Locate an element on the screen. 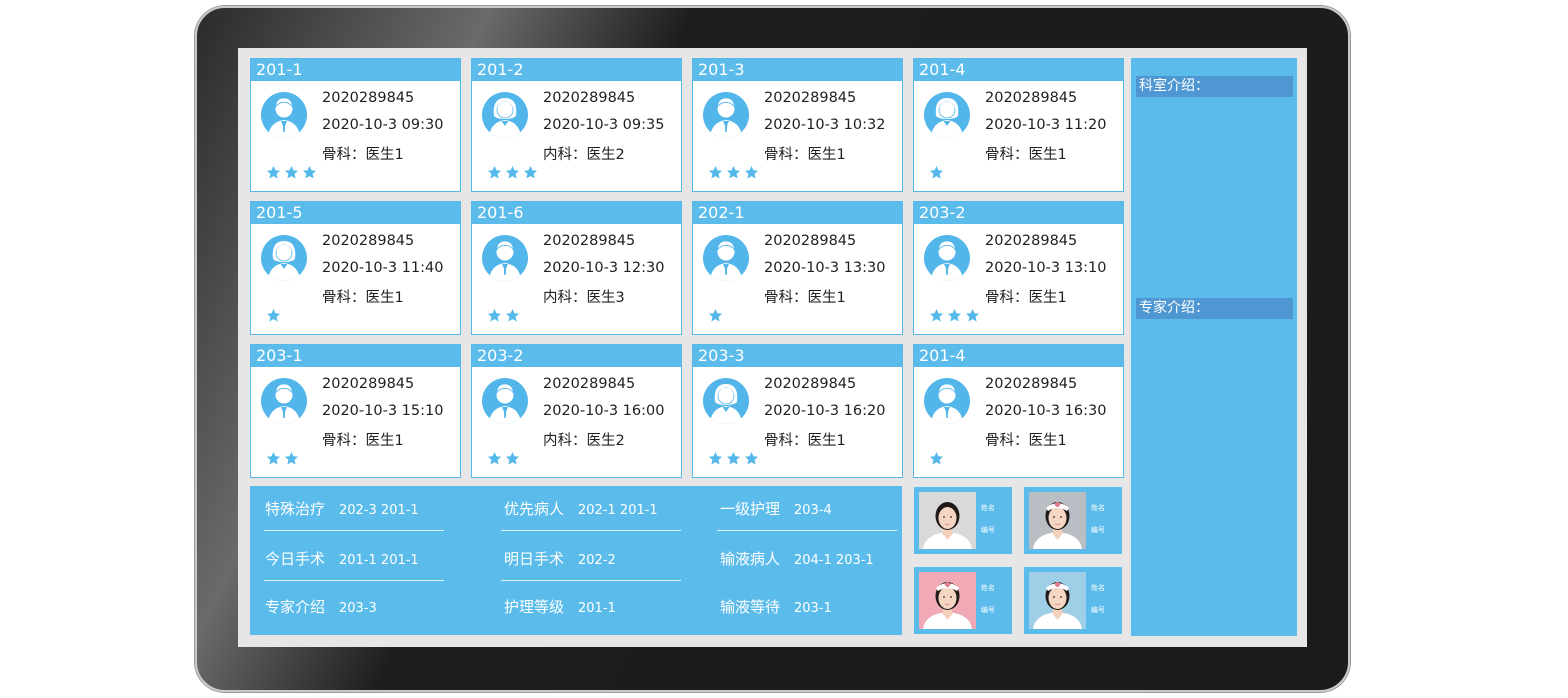  bed-card: 201-4 2020289845 2020-10-3 11:20 骨科：医生1 is located at coordinates (1018, 125).